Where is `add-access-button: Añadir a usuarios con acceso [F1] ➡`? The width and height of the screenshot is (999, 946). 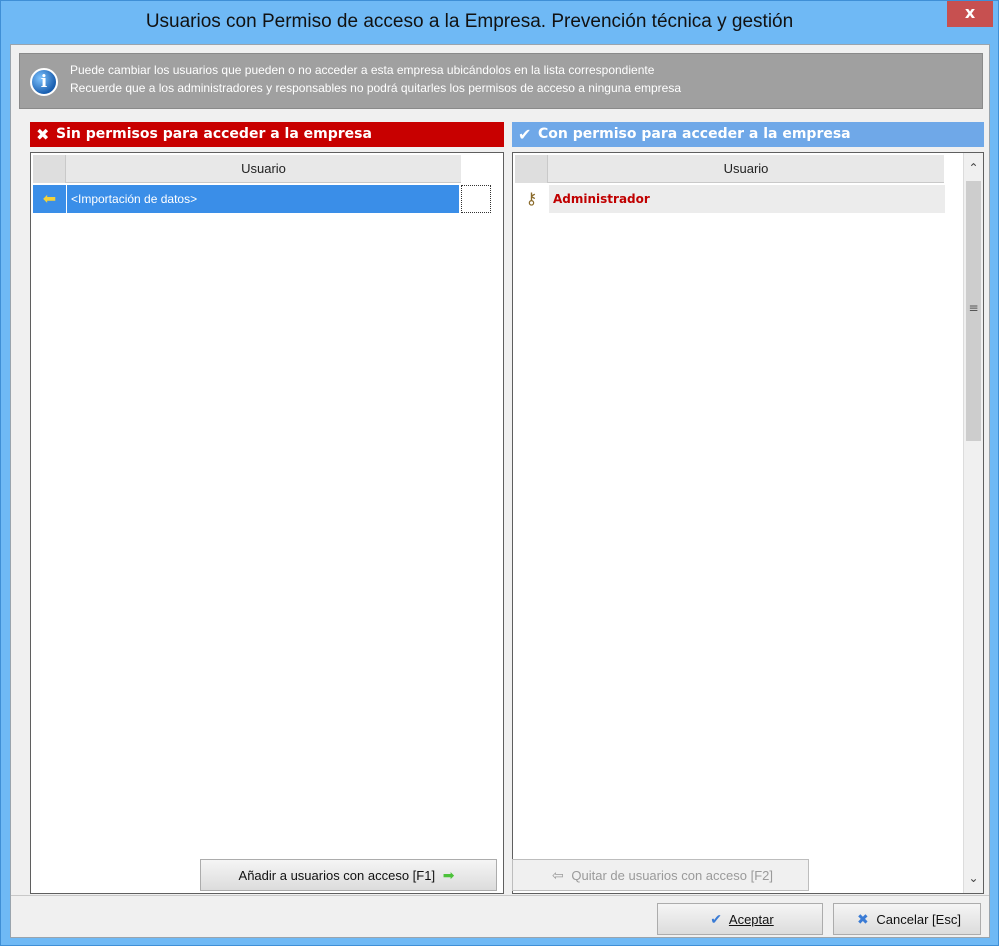 add-access-button: Añadir a usuarios con acceso [F1] ➡ is located at coordinates (348, 875).